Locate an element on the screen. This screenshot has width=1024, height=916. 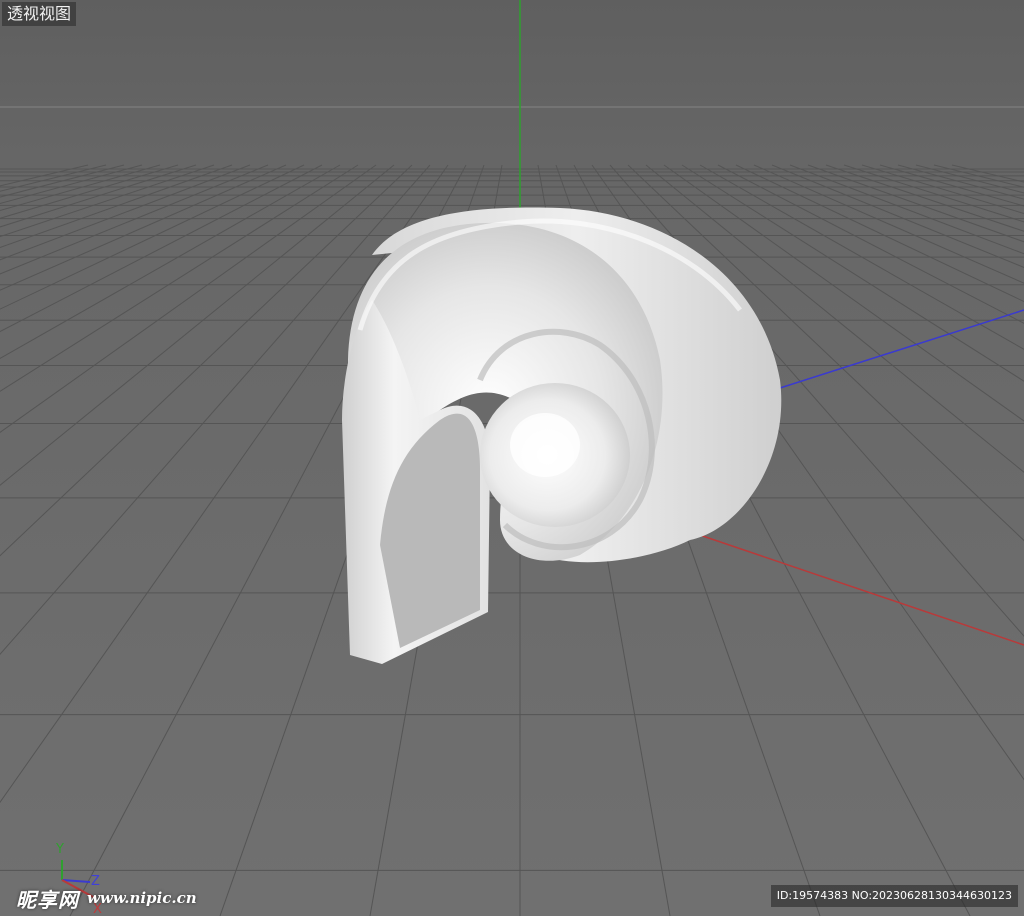
site-watermark: 昵享网 www.nipic.cn is located at coordinates (106, 898).